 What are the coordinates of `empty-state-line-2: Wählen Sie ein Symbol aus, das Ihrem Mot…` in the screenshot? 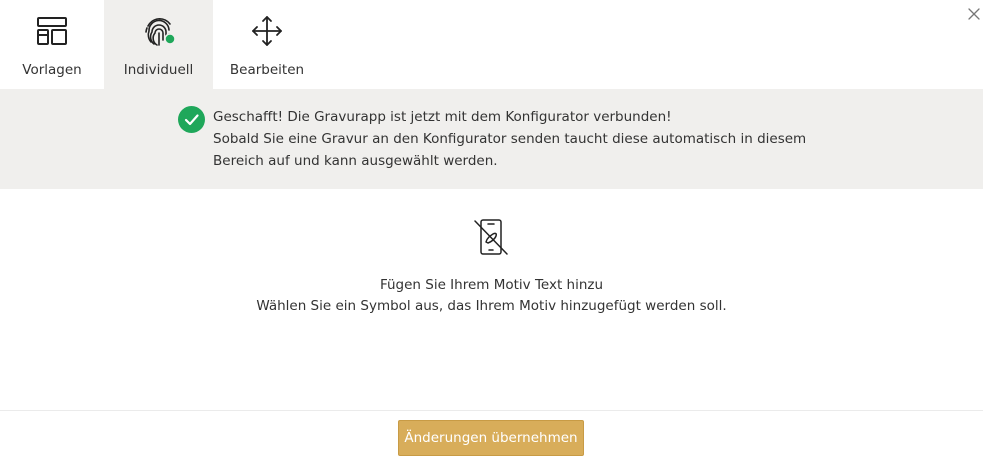 It's located at (491, 306).